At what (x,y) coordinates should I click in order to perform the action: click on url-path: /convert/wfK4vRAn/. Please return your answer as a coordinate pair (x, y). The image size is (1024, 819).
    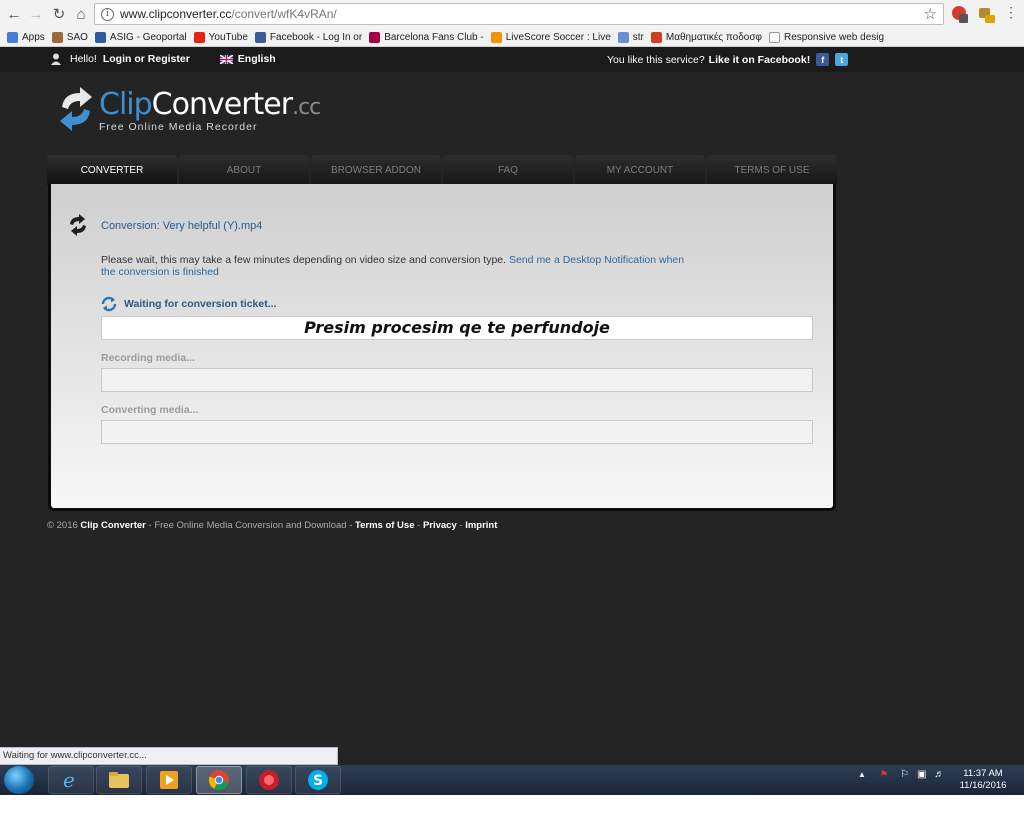
    Looking at the image, I should click on (284, 14).